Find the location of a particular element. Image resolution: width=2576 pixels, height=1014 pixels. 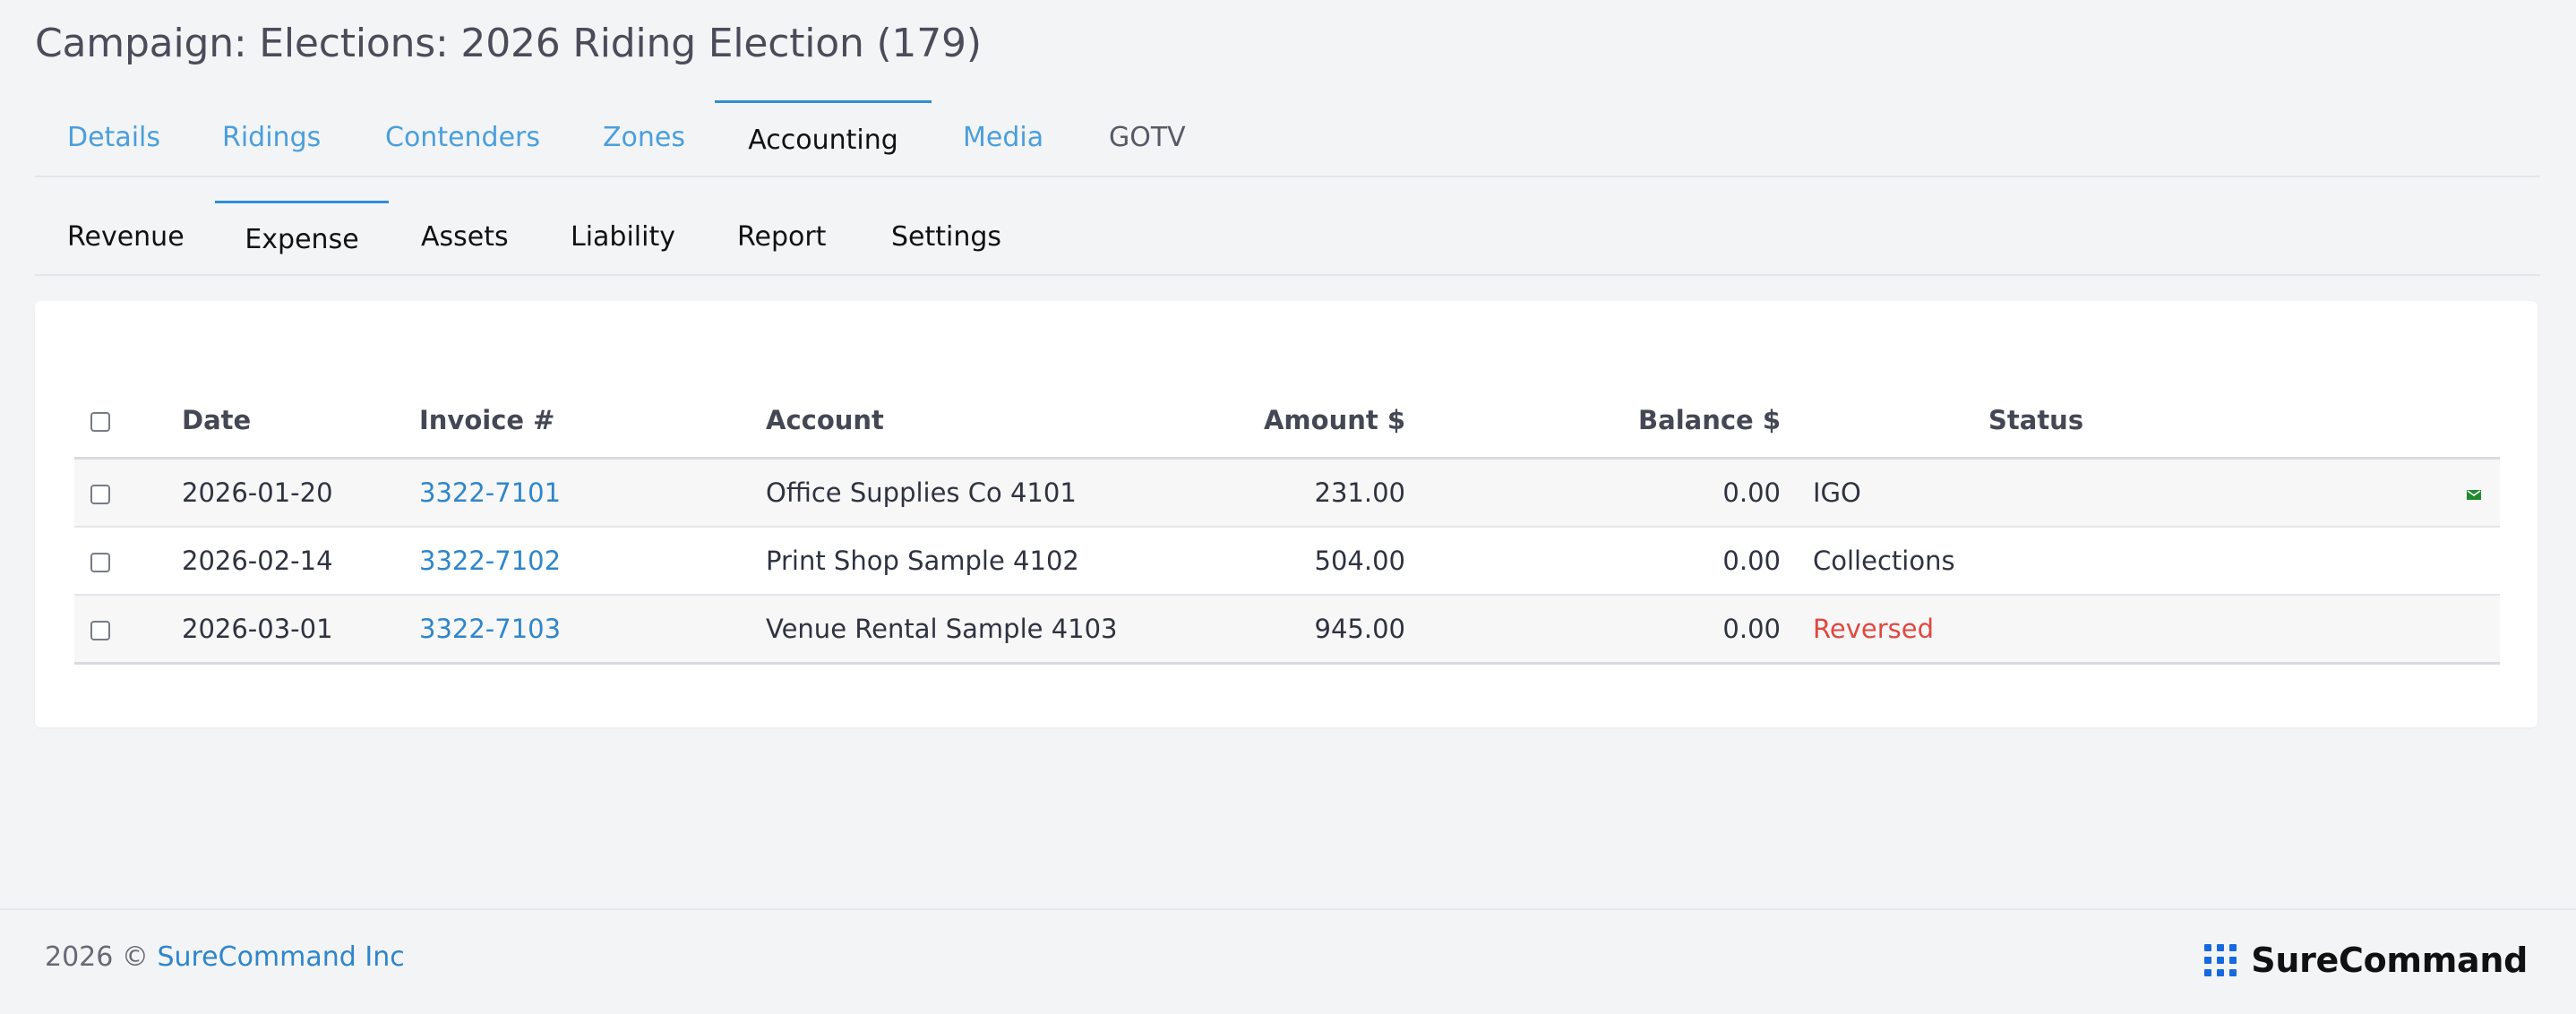

amount-column-header: Amount $ is located at coordinates (1295, 421).